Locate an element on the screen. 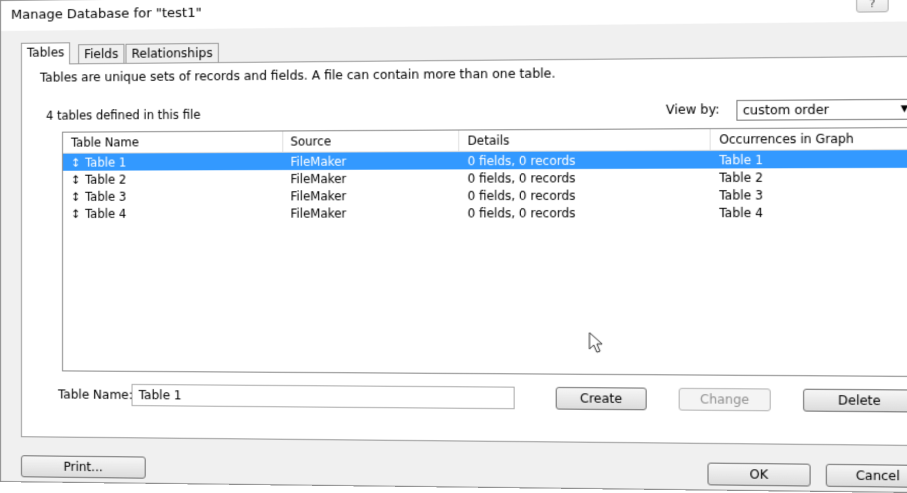 The width and height of the screenshot is (907, 493). change-button: Change is located at coordinates (725, 400).